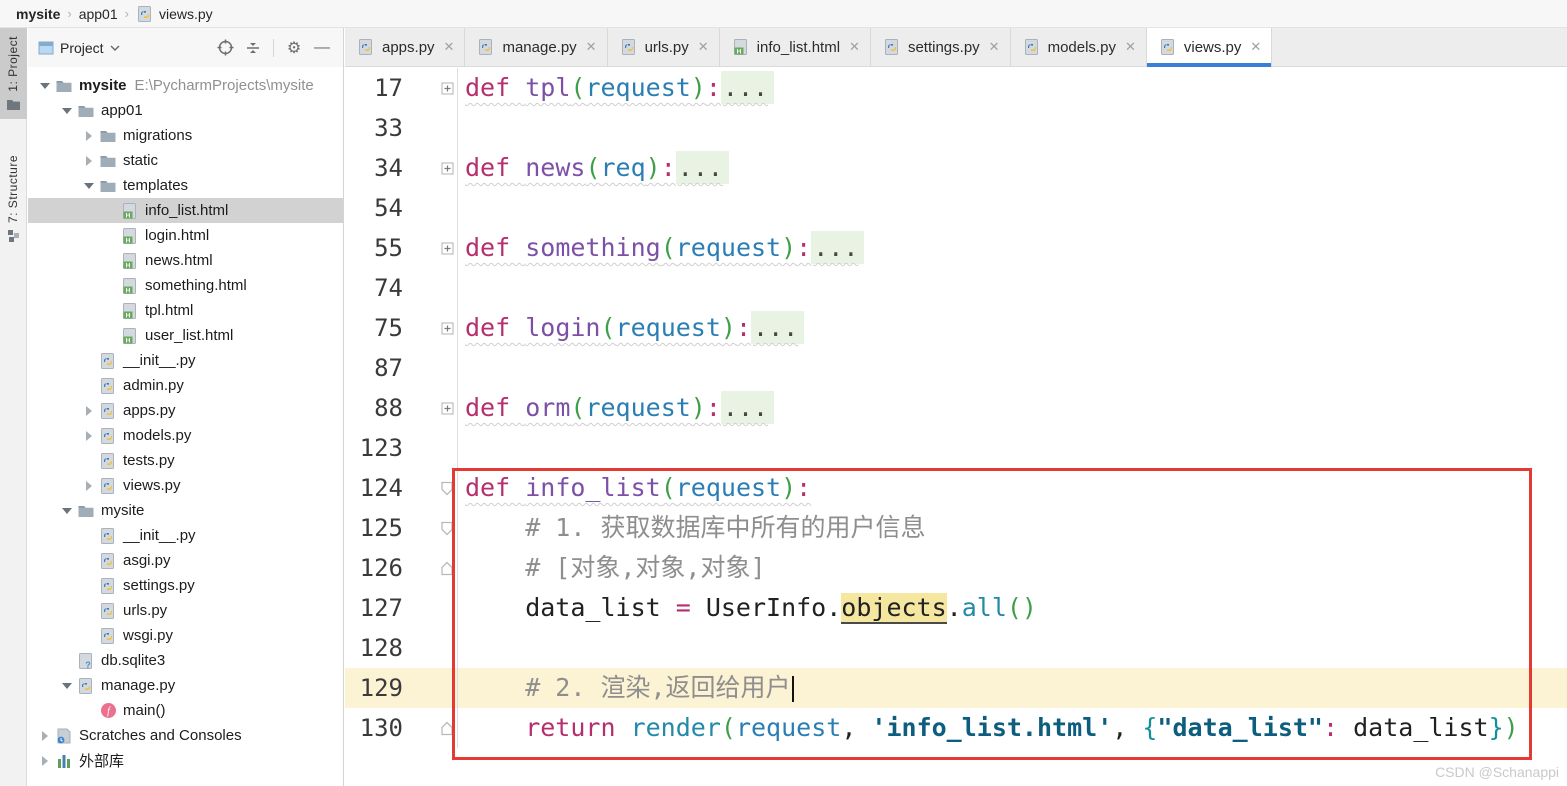  I want to click on tree-item-urls-py: urls.py, so click(185, 610).